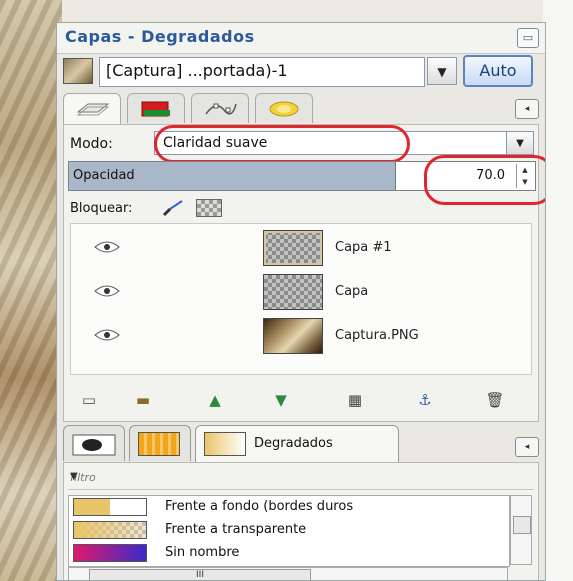 The image size is (573, 581). I want to click on tab-layers, so click(92, 109).